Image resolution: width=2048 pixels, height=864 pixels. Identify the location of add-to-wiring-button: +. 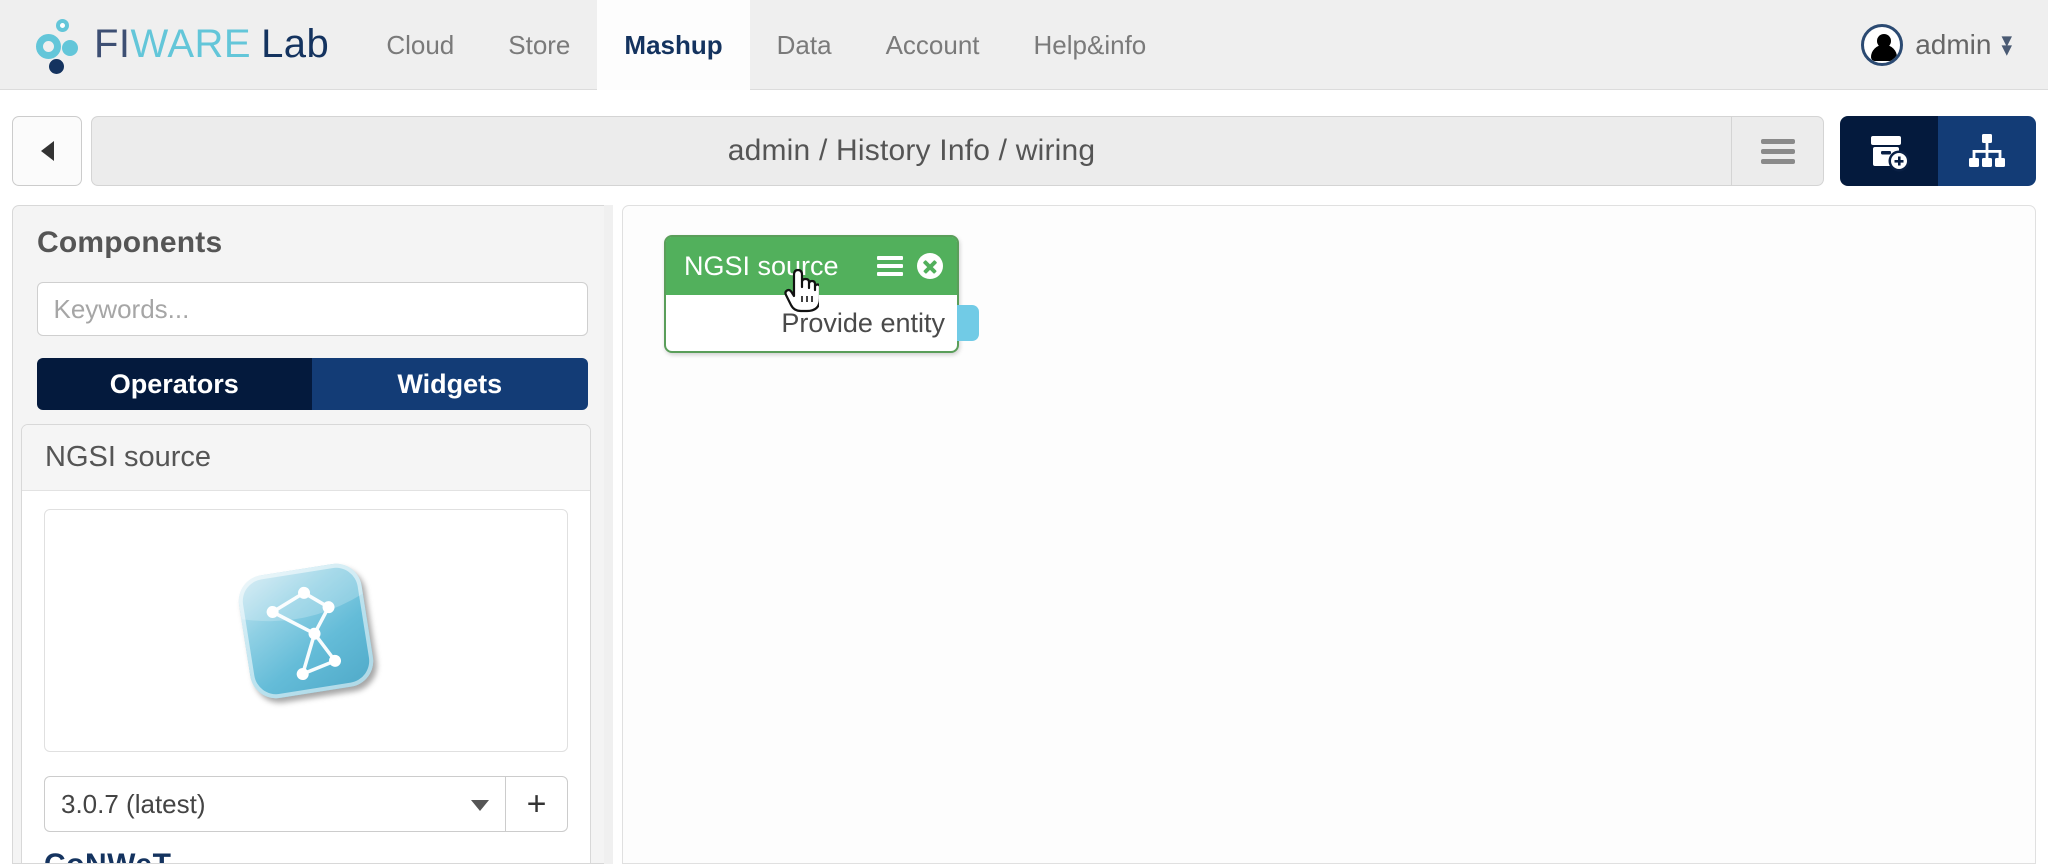
(537, 804).